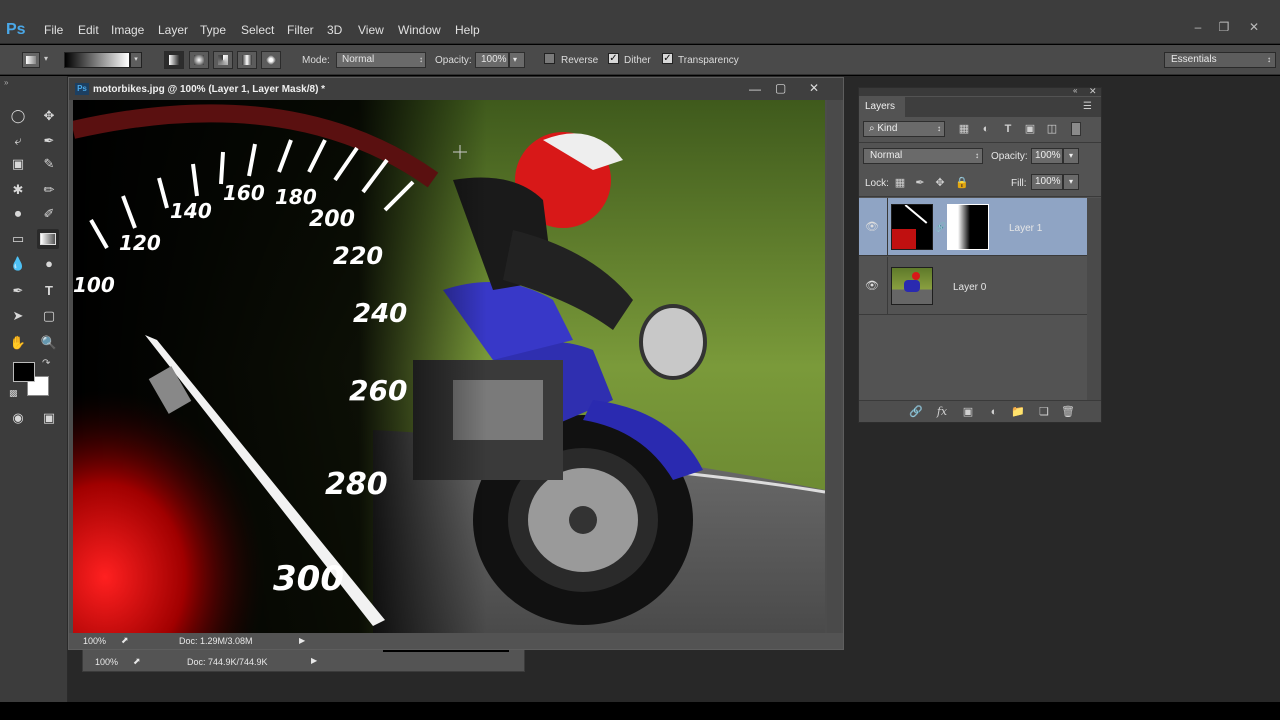  I want to click on layer-list-scrollbar, so click(1094, 302).